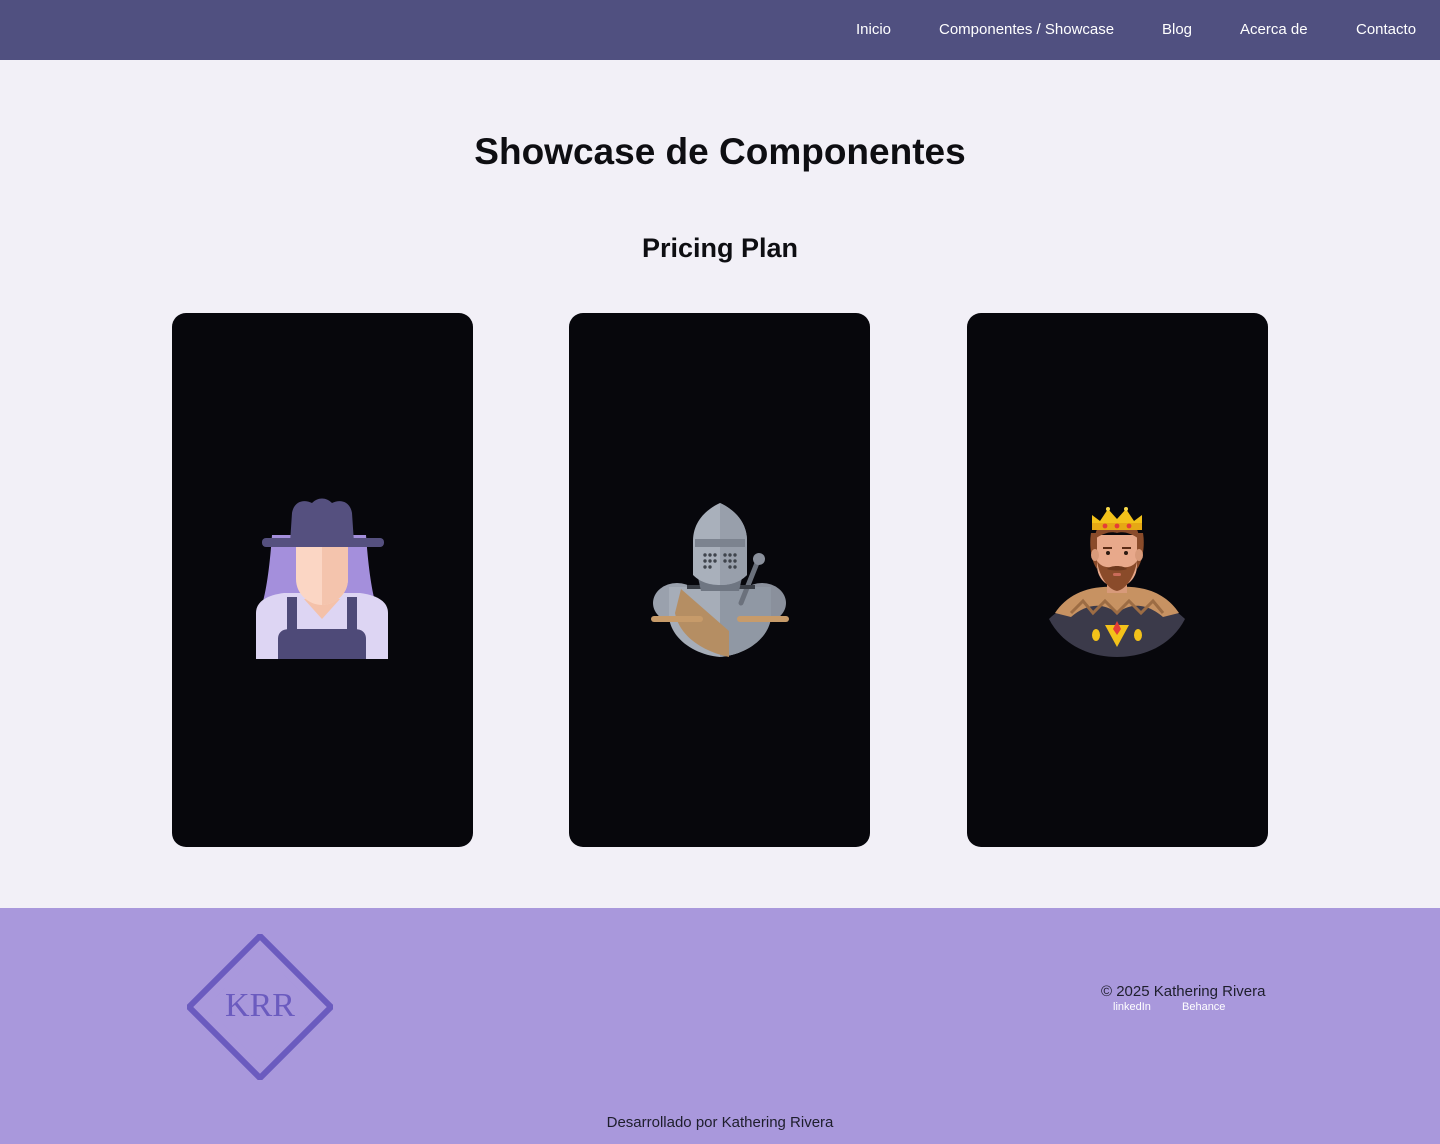 This screenshot has width=1440, height=1144. Describe the element at coordinates (873, 30) in the screenshot. I see `nav-link-inicio: Inicio` at that location.